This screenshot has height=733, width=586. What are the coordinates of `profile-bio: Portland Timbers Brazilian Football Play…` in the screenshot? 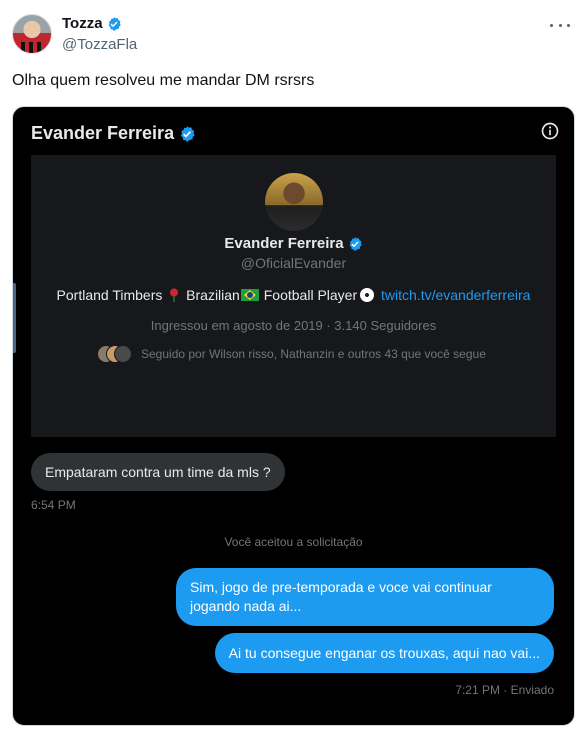 It's located at (293, 295).